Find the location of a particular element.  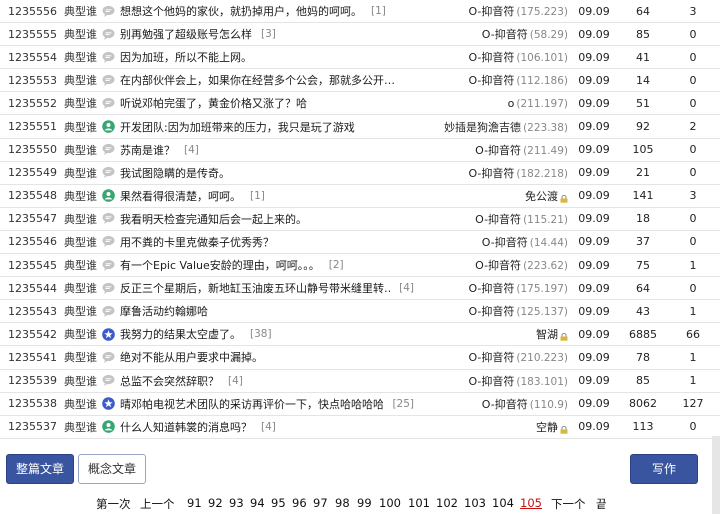

post-title-cell: 反正三个星期后，新地缸玉油废五环山静号带米缝里转… [4] is located at coordinates (258, 288).